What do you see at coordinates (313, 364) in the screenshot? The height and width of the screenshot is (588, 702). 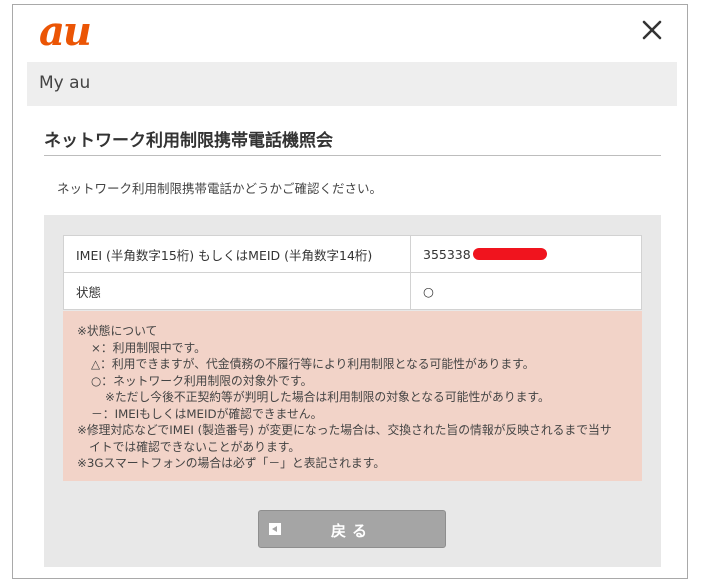 I see `note-line: △：利用できますが、代金債務の不履行等により利用制限となる可能性があります。` at bounding box center [313, 364].